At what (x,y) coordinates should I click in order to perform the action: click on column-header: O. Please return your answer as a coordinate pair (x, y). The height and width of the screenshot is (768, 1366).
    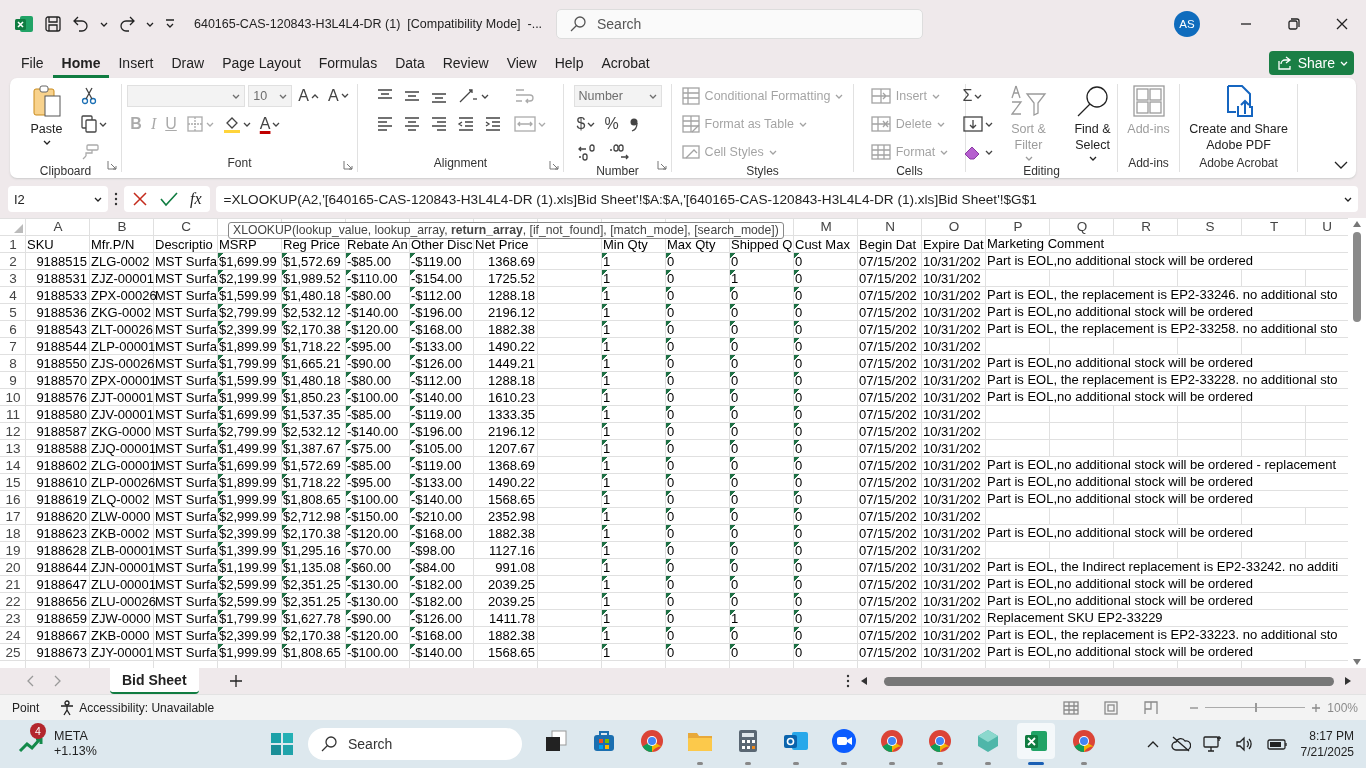
    Looking at the image, I should click on (954, 227).